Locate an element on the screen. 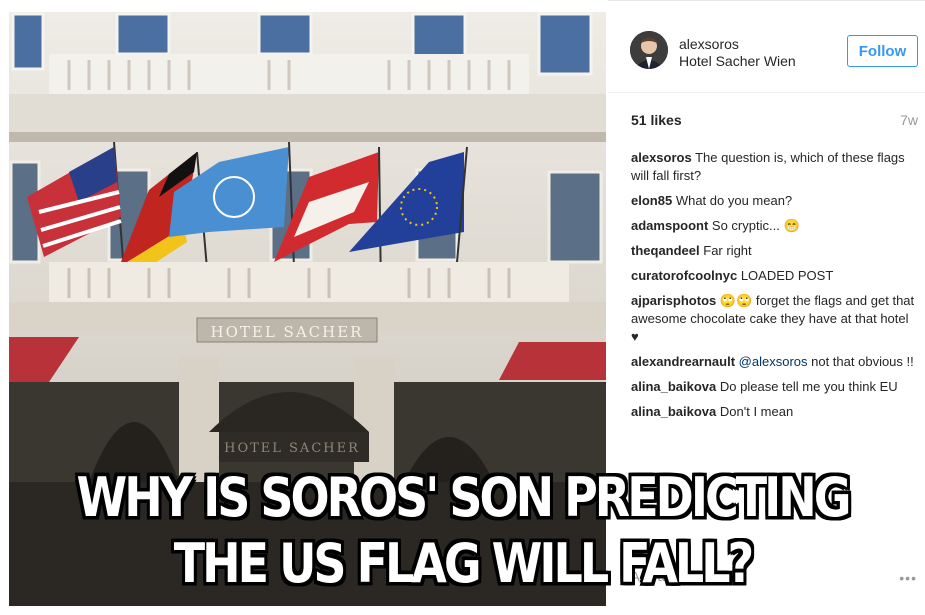 Image resolution: width=925 pixels, height=615 pixels. likes-count: 51 likes is located at coordinates (656, 120).